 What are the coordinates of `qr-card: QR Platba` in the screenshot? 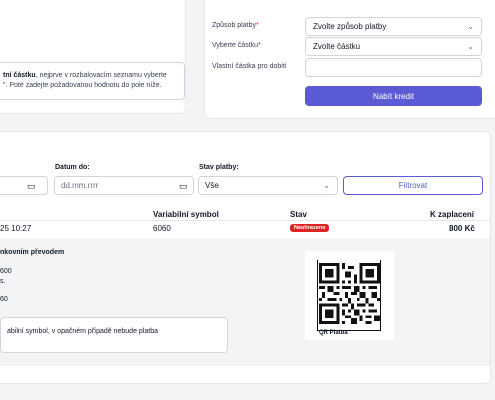 It's located at (349, 295).